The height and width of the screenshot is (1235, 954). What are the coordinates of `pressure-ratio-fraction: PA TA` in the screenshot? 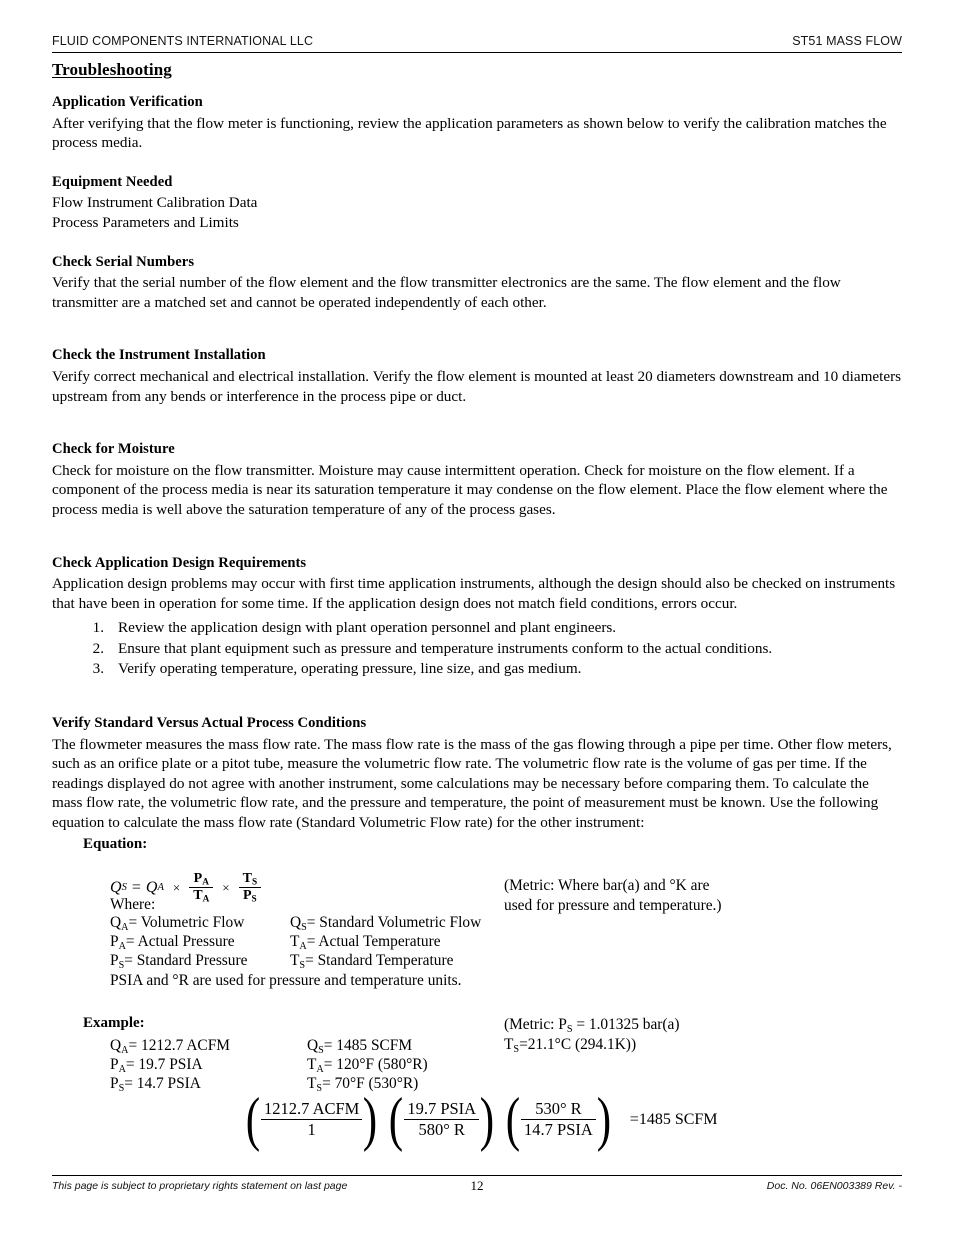 It's located at (201, 887).